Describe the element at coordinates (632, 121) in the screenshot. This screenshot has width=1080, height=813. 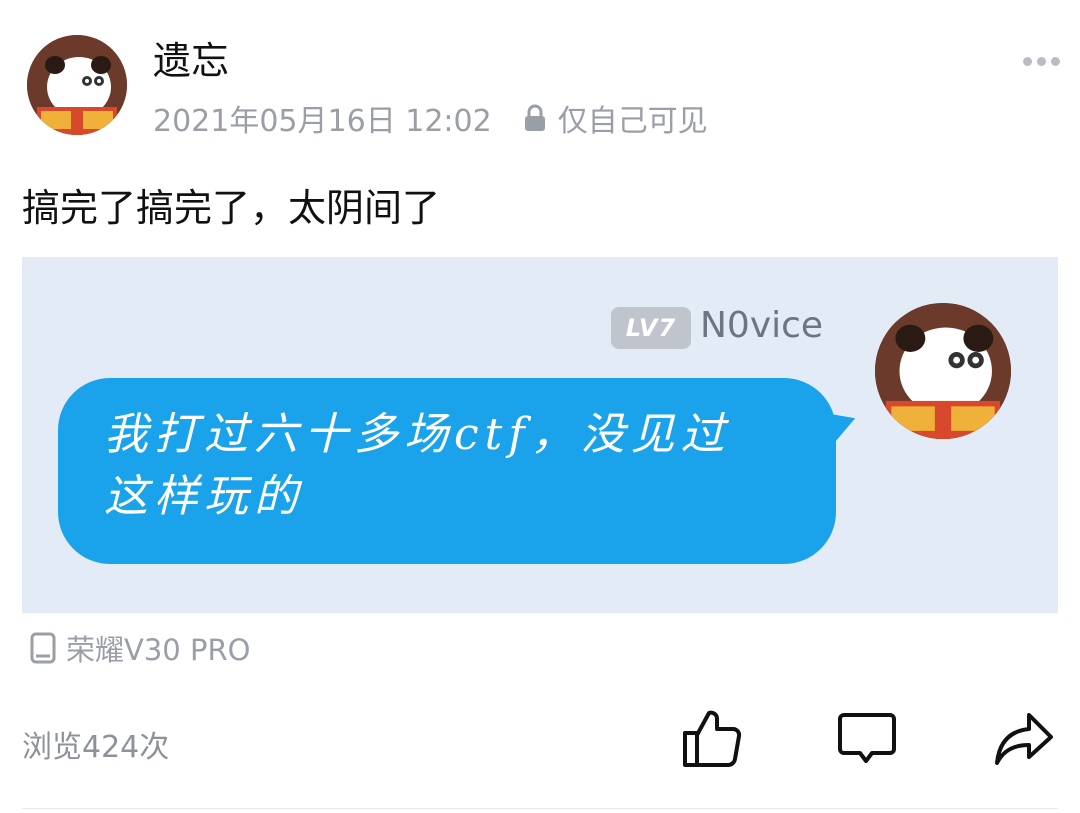
I see `visibility-label: 仅自己可见` at that location.